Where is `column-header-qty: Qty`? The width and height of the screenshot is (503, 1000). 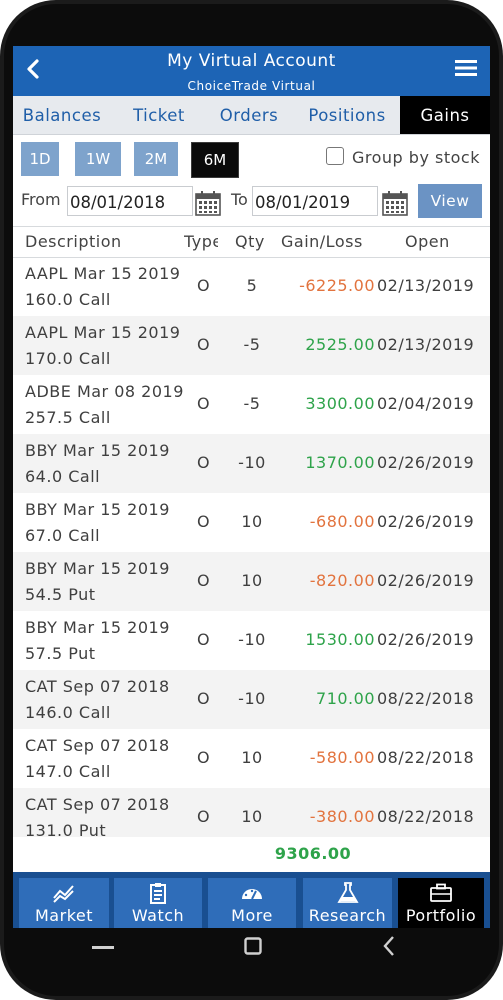
column-header-qty: Qty is located at coordinates (250, 241).